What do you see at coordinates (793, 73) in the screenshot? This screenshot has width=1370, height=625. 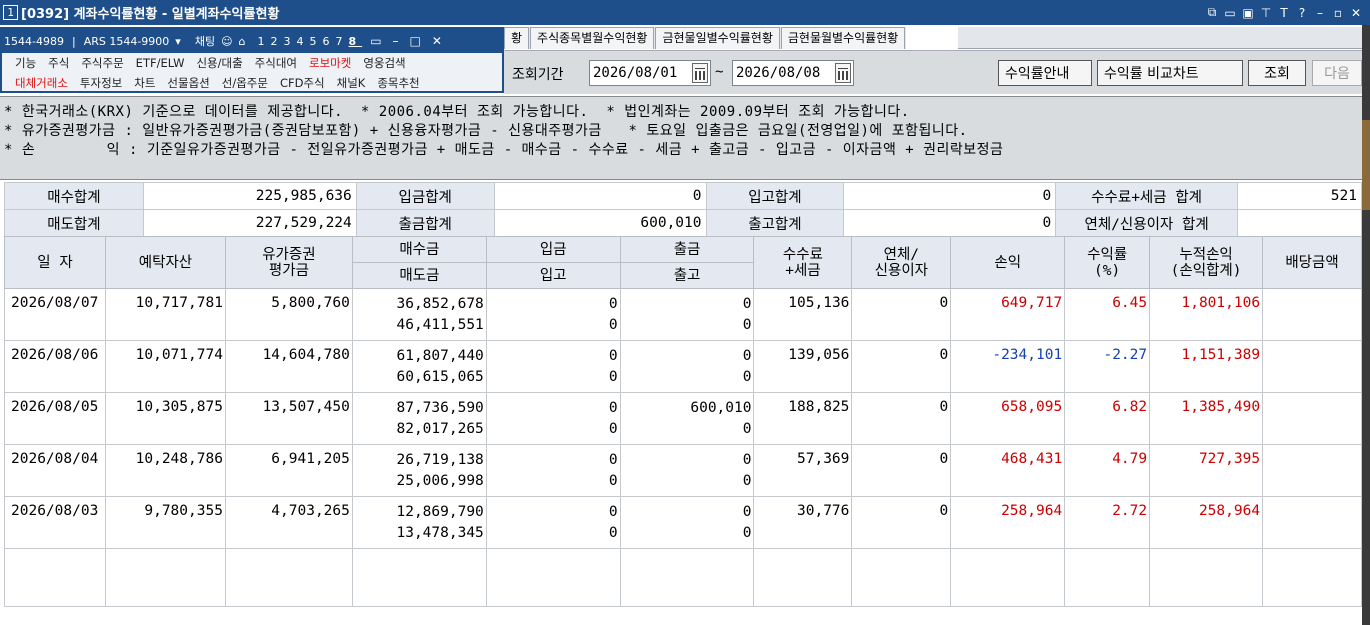 I see `date-to-field: 2026/08/08` at bounding box center [793, 73].